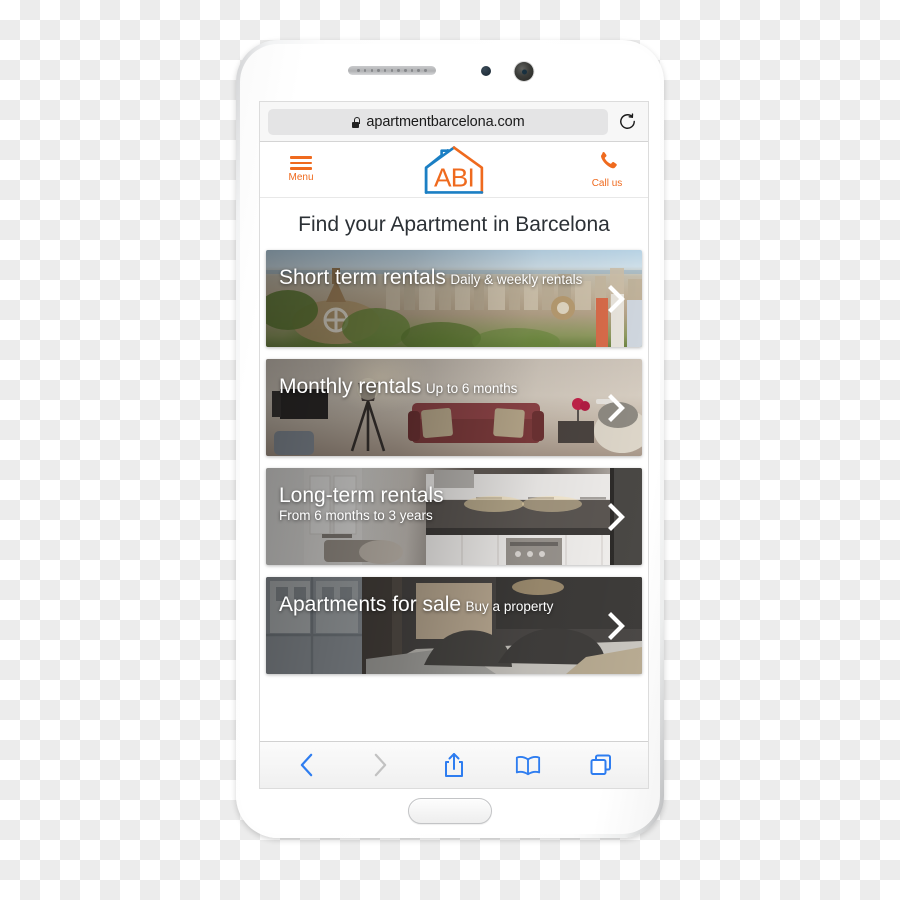 Image resolution: width=900 pixels, height=900 pixels. I want to click on tabs-button, so click(601, 765).